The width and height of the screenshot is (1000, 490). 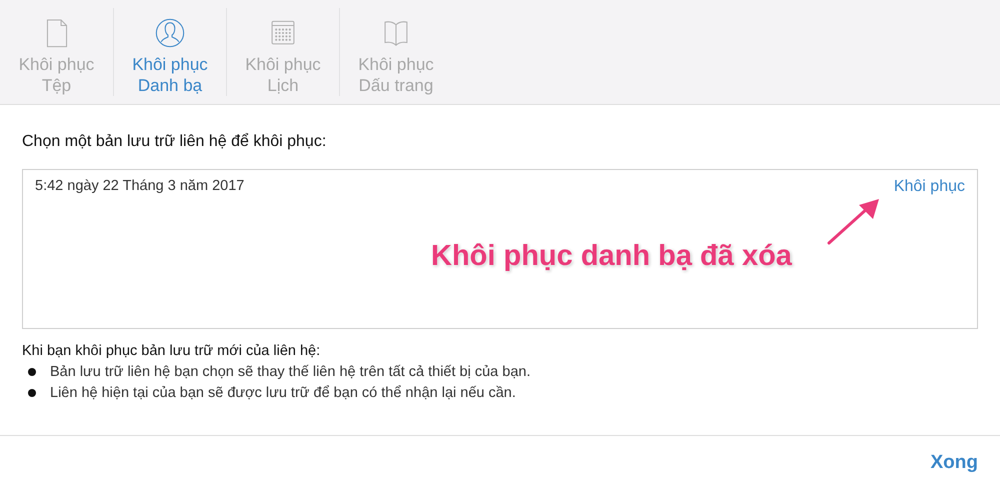 What do you see at coordinates (139, 186) in the screenshot?
I see `archive-date: 5:42 ngày 22 Tháng 3 năm 2017` at bounding box center [139, 186].